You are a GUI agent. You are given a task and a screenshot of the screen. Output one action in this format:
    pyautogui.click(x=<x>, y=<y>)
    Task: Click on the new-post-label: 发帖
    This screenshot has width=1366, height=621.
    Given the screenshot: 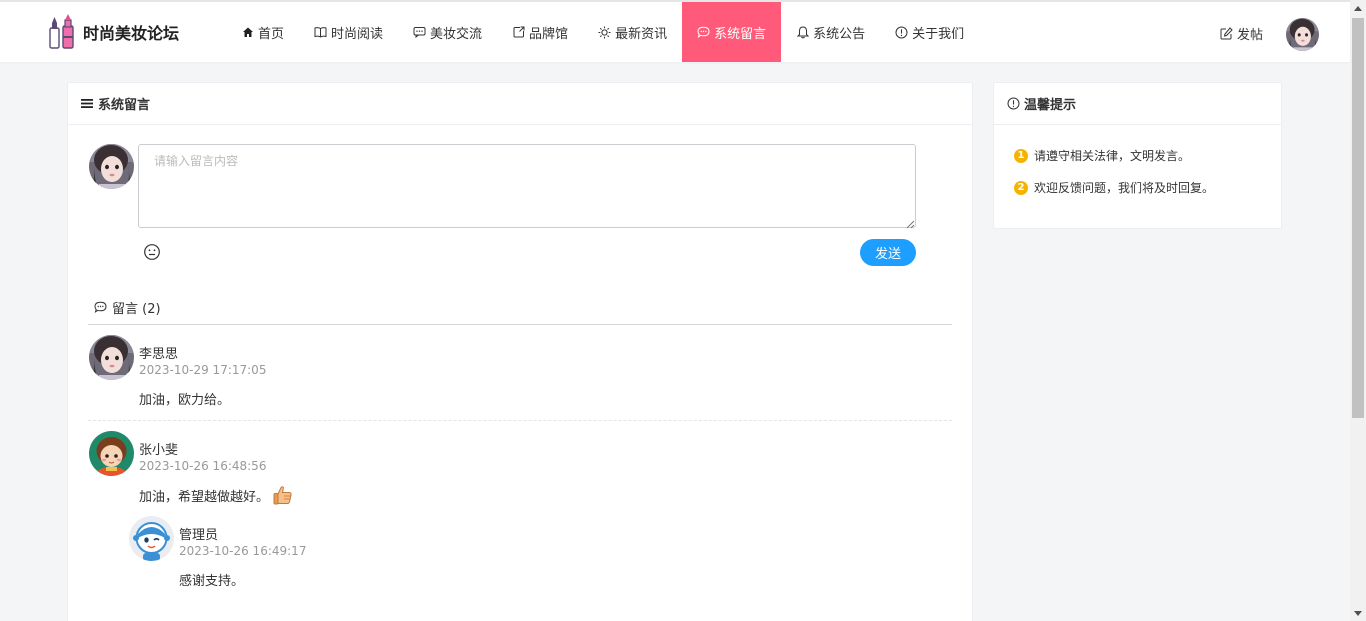 What is the action you would take?
    pyautogui.click(x=1250, y=35)
    